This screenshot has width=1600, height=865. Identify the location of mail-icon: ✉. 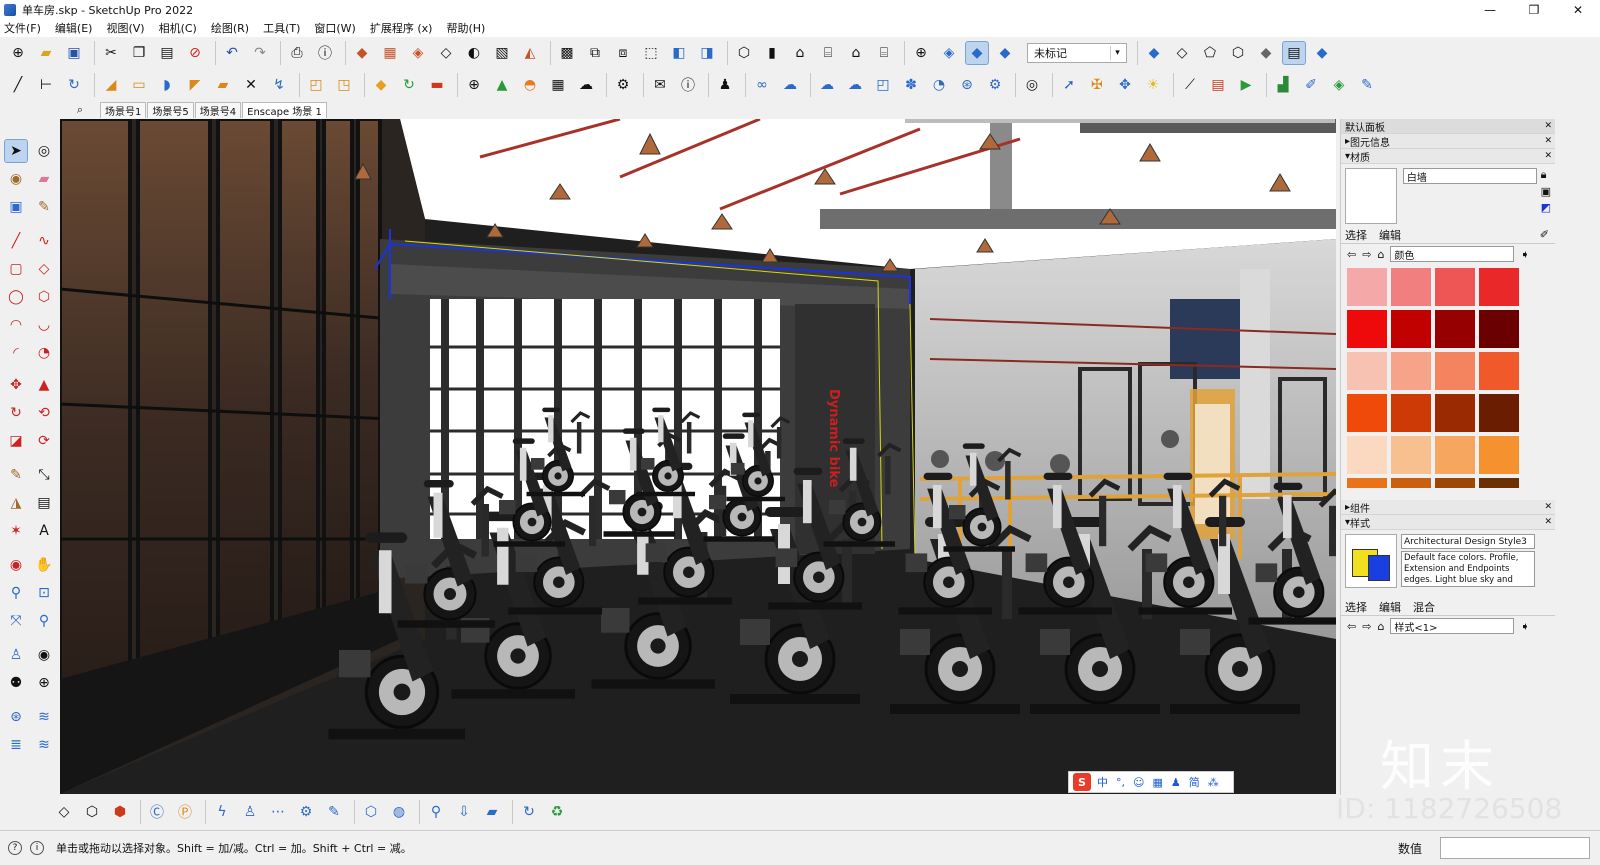
(660, 85).